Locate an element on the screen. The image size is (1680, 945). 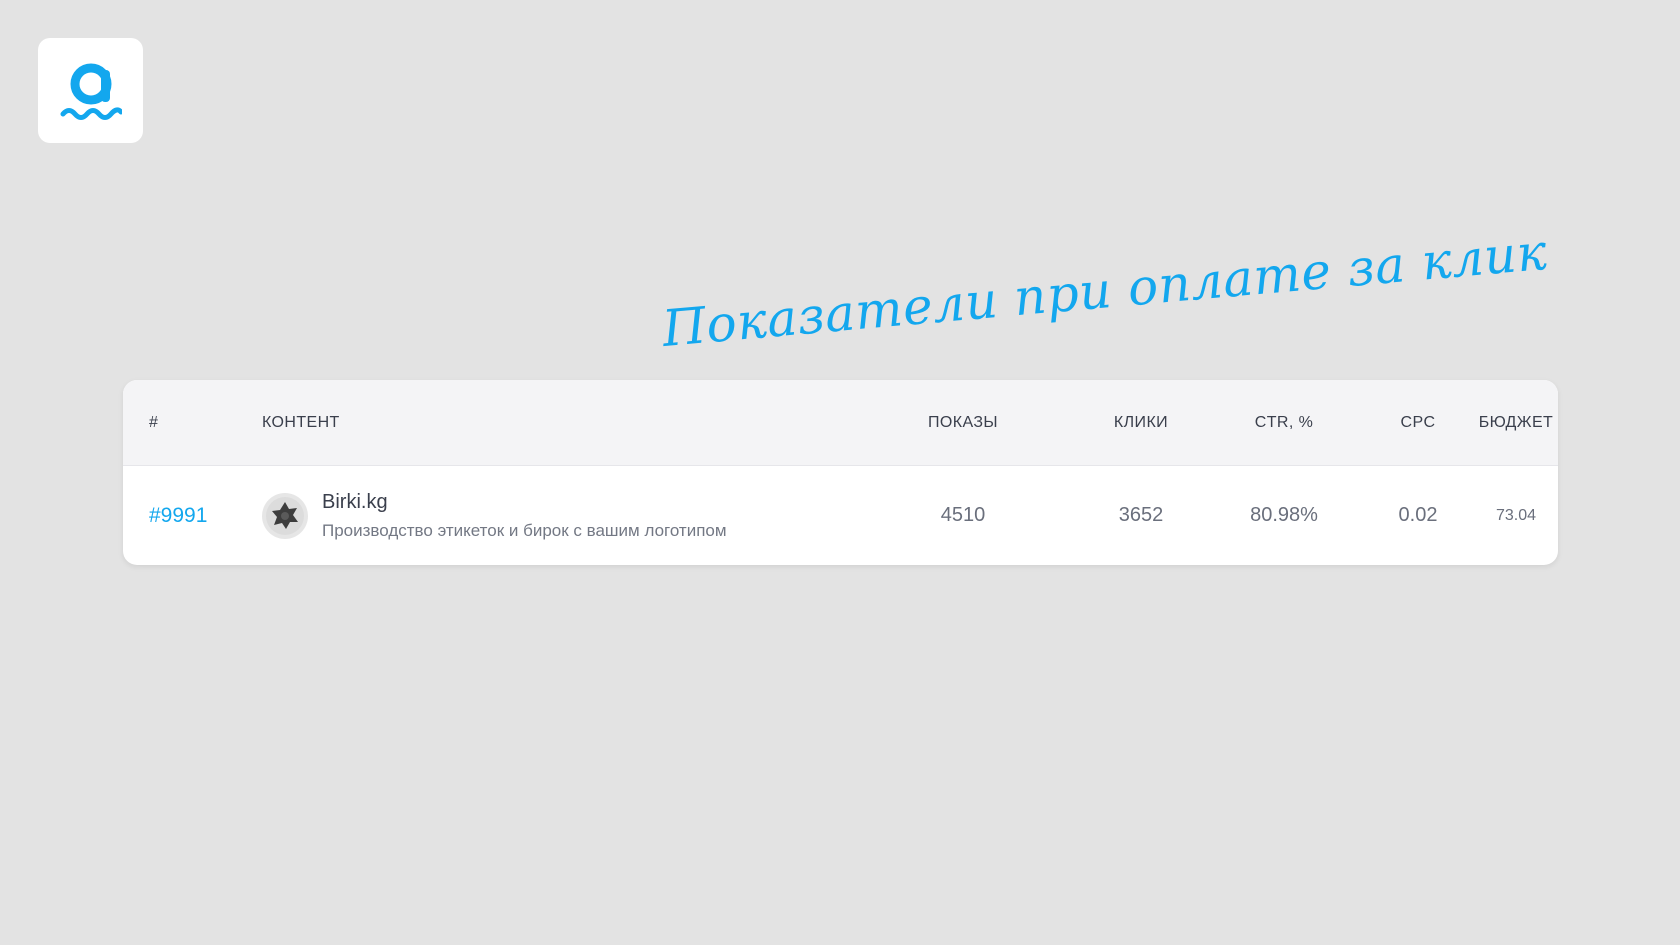
row-id-link: #9991 is located at coordinates (178, 516).